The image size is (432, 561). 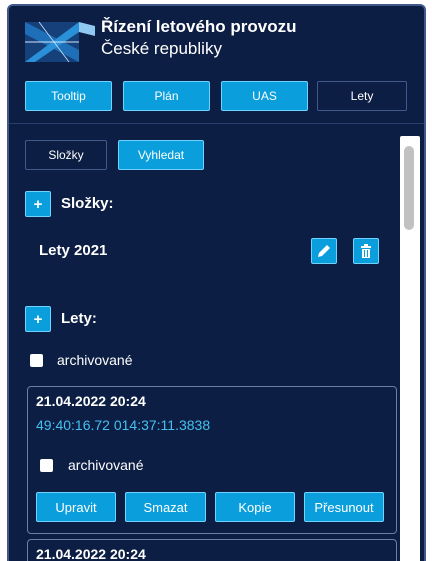 I want to click on org-name-line2: České republiky, so click(x=161, y=48).